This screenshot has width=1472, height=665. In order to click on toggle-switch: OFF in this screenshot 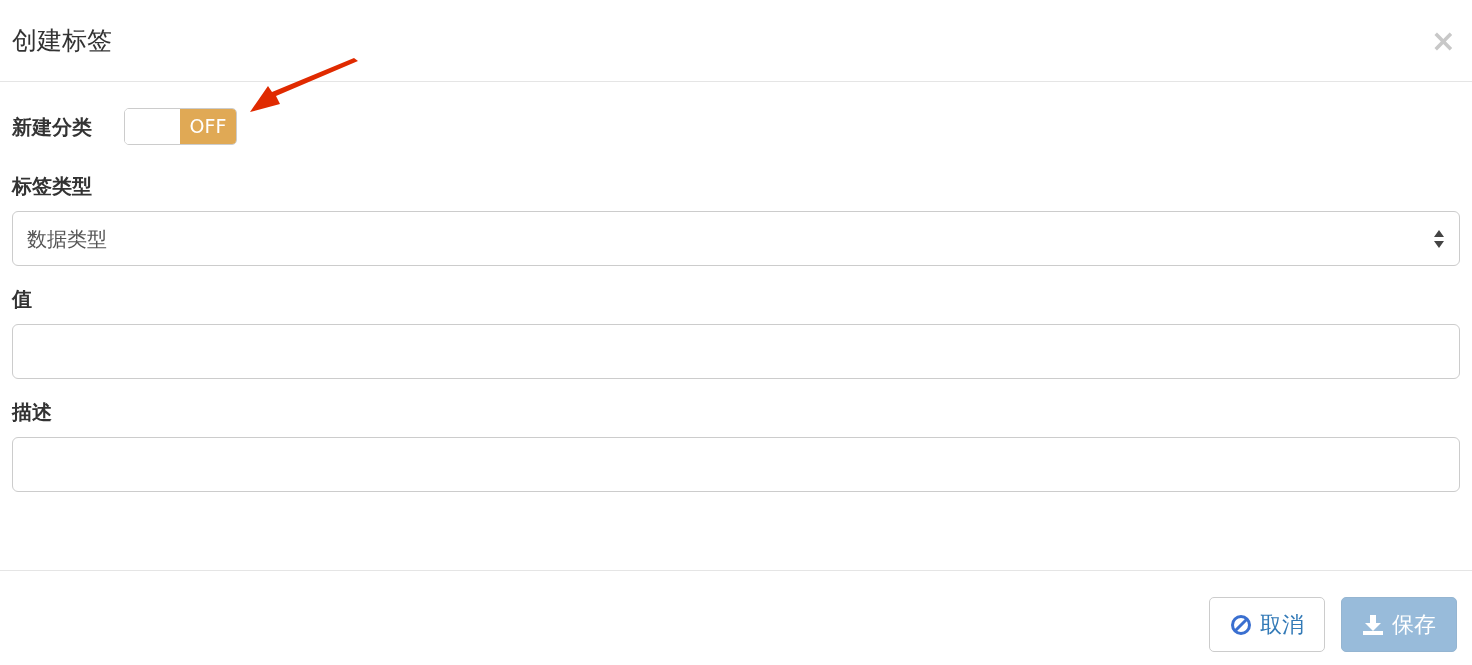, I will do `click(180, 126)`.